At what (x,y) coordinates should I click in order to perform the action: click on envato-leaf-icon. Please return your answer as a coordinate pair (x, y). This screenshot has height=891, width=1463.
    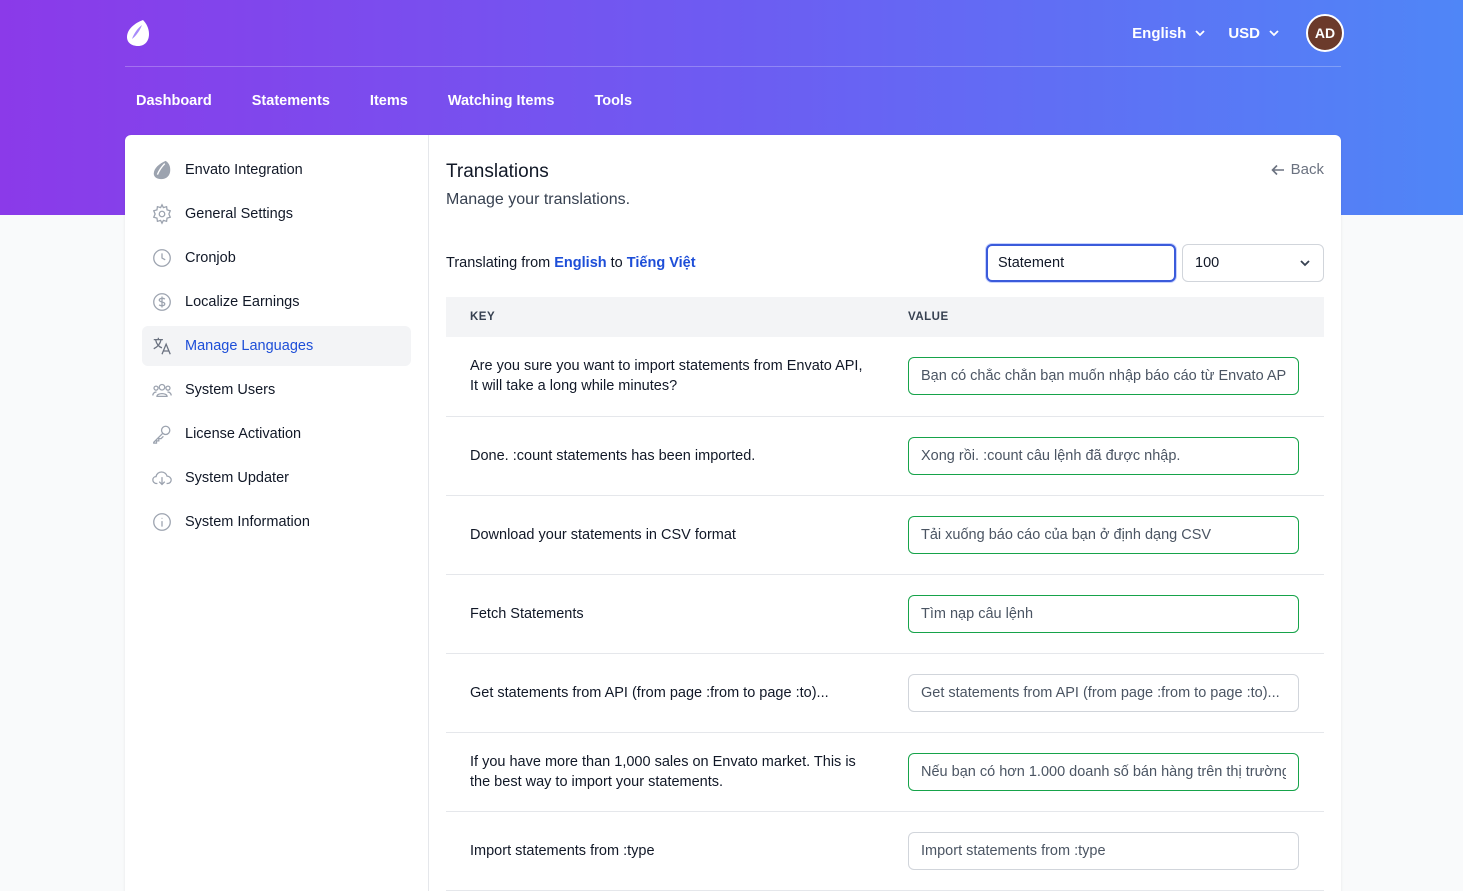
    Looking at the image, I should click on (162, 170).